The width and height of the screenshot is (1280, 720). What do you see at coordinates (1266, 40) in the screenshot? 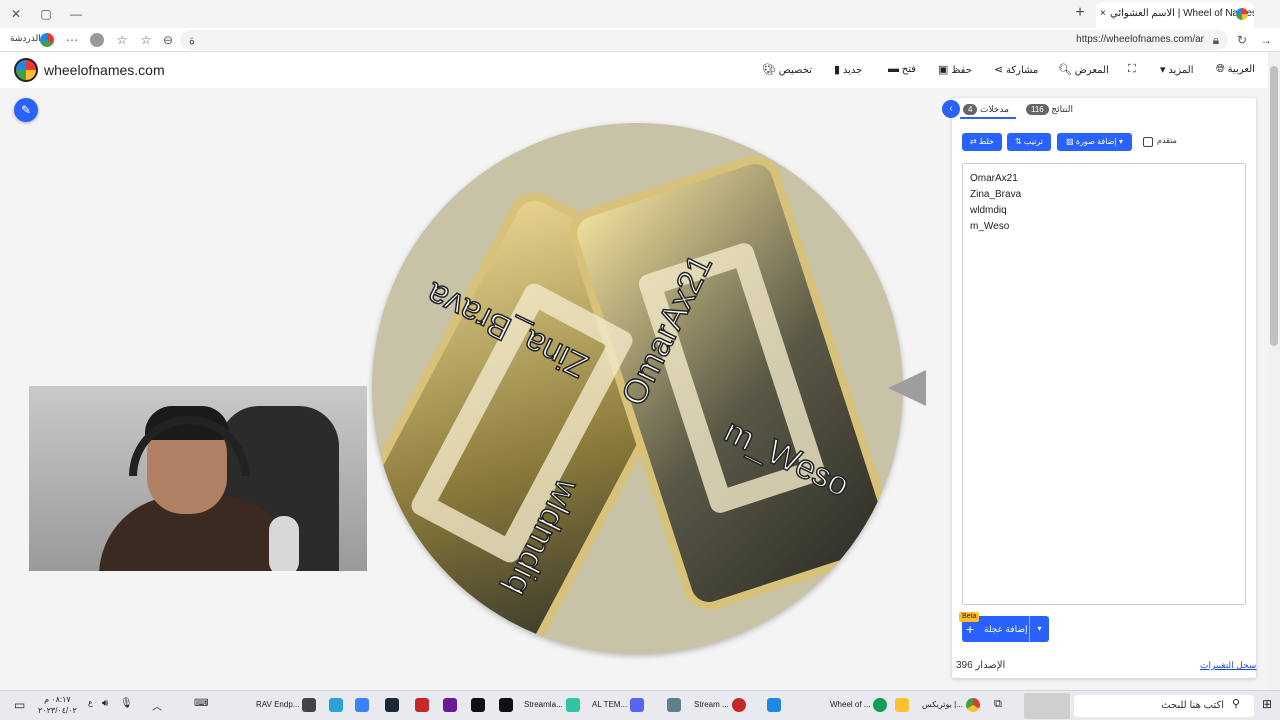
I see `back-icon: →` at bounding box center [1266, 40].